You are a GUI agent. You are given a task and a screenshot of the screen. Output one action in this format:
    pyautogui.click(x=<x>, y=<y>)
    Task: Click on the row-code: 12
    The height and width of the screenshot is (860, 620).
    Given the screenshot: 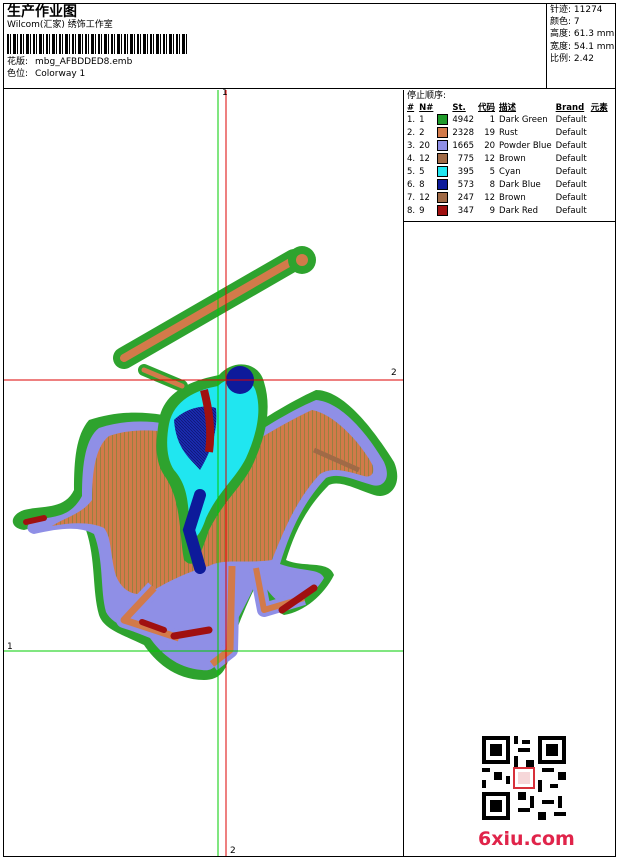 What is the action you would take?
    pyautogui.click(x=490, y=198)
    